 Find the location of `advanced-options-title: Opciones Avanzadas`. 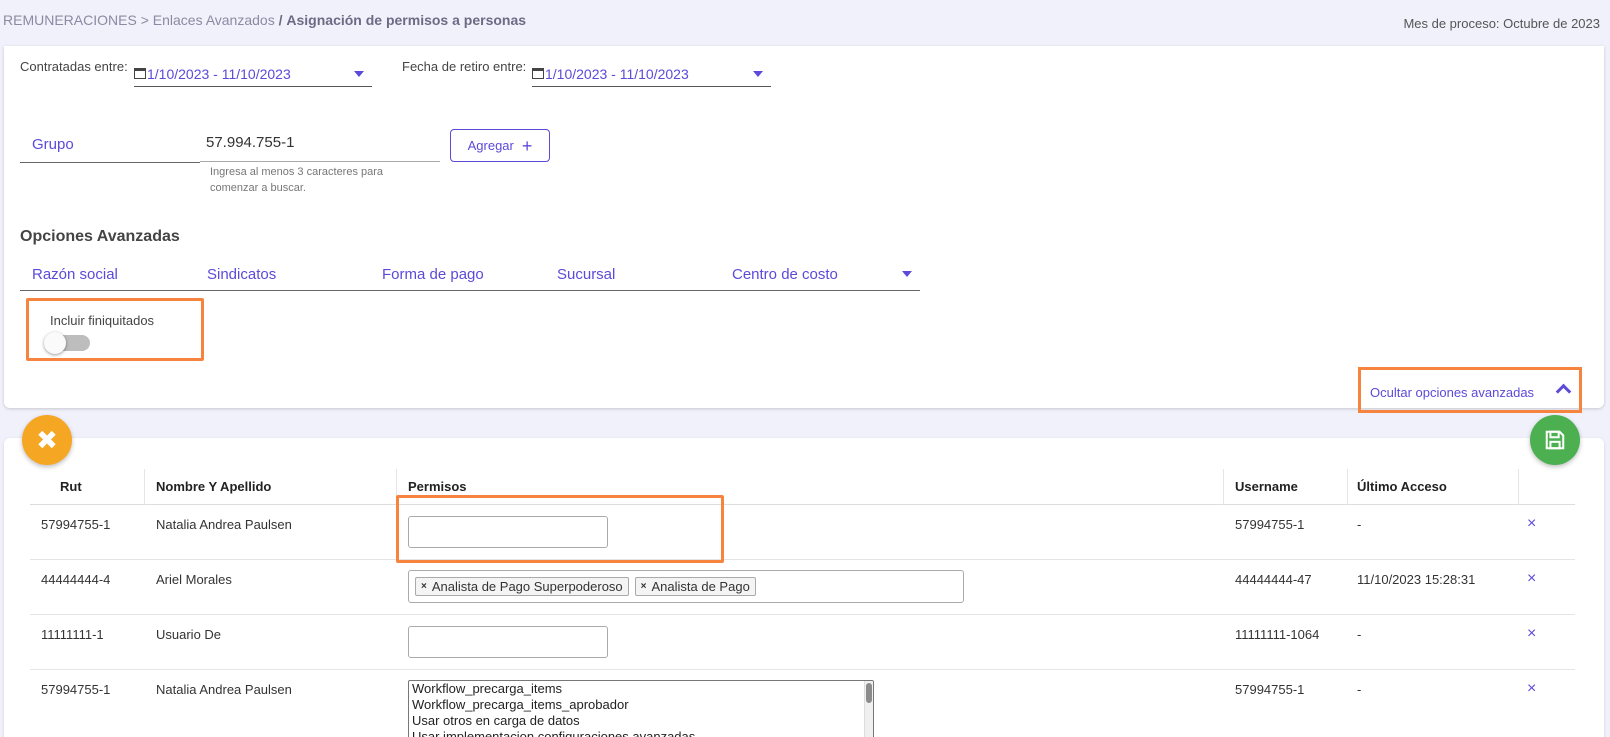

advanced-options-title: Opciones Avanzadas is located at coordinates (100, 236).